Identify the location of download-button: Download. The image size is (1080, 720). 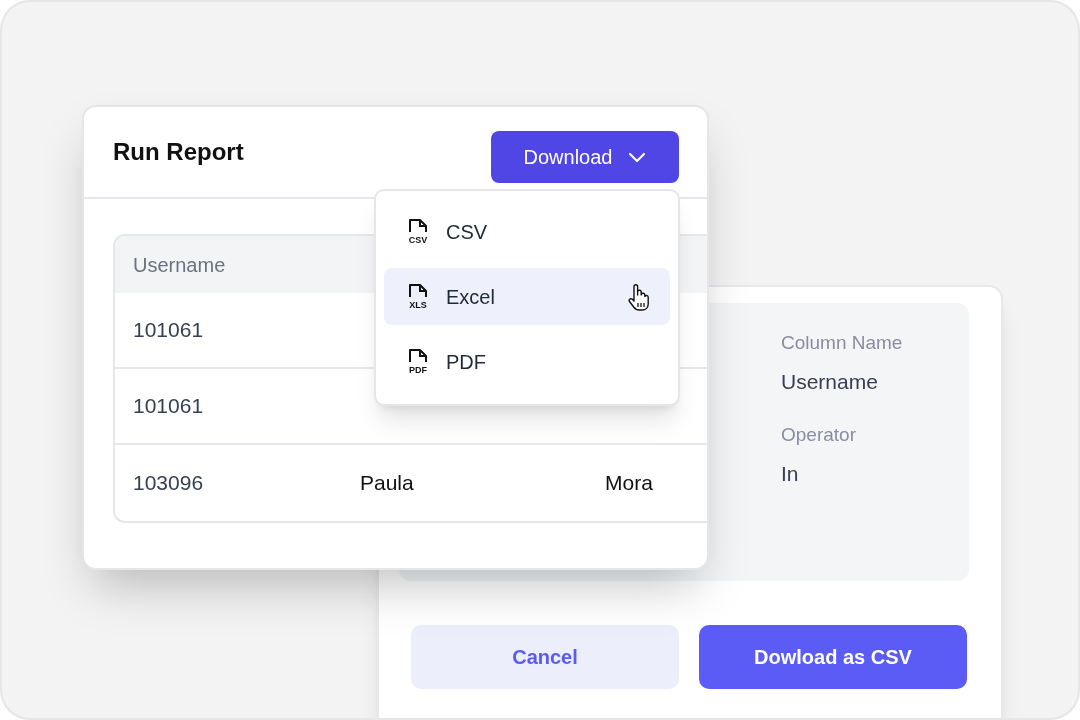
(585, 157).